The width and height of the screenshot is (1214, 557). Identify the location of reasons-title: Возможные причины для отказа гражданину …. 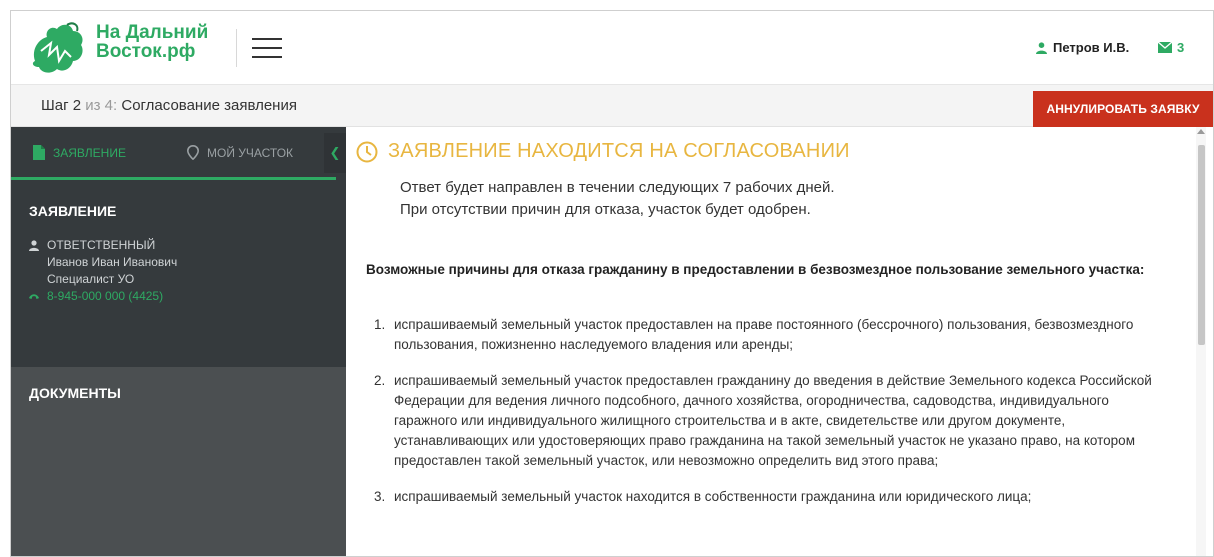
(755, 269).